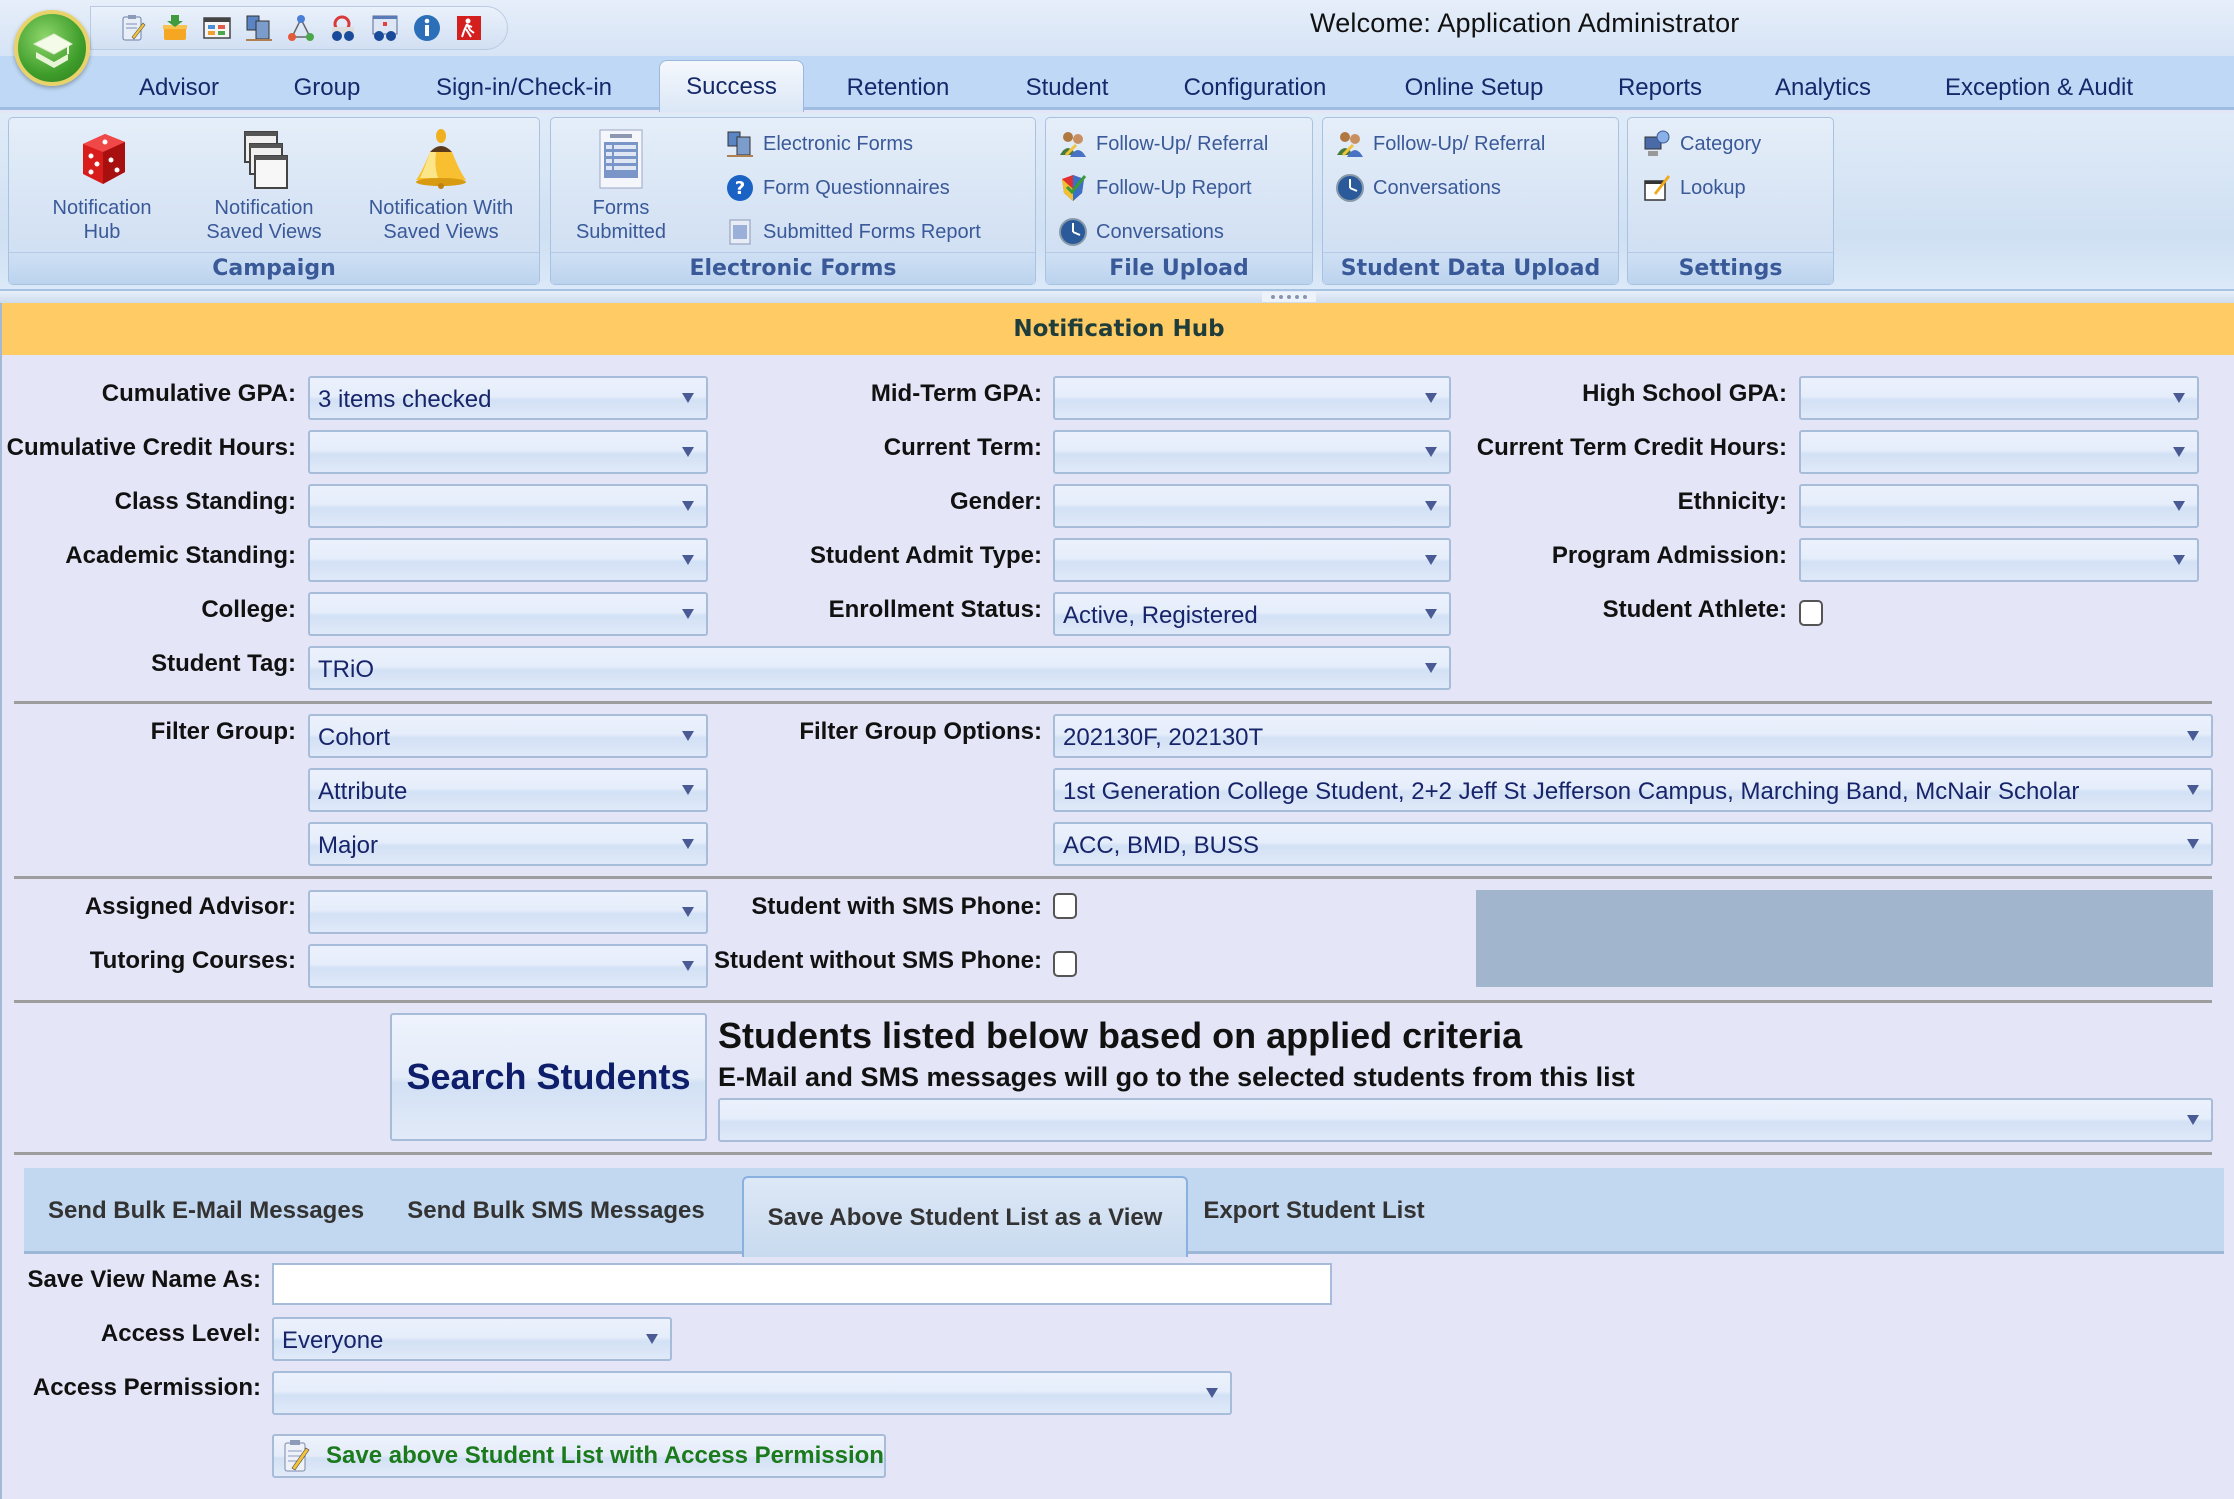  Describe the element at coordinates (731, 86) in the screenshot. I see `tab-success: Success` at that location.